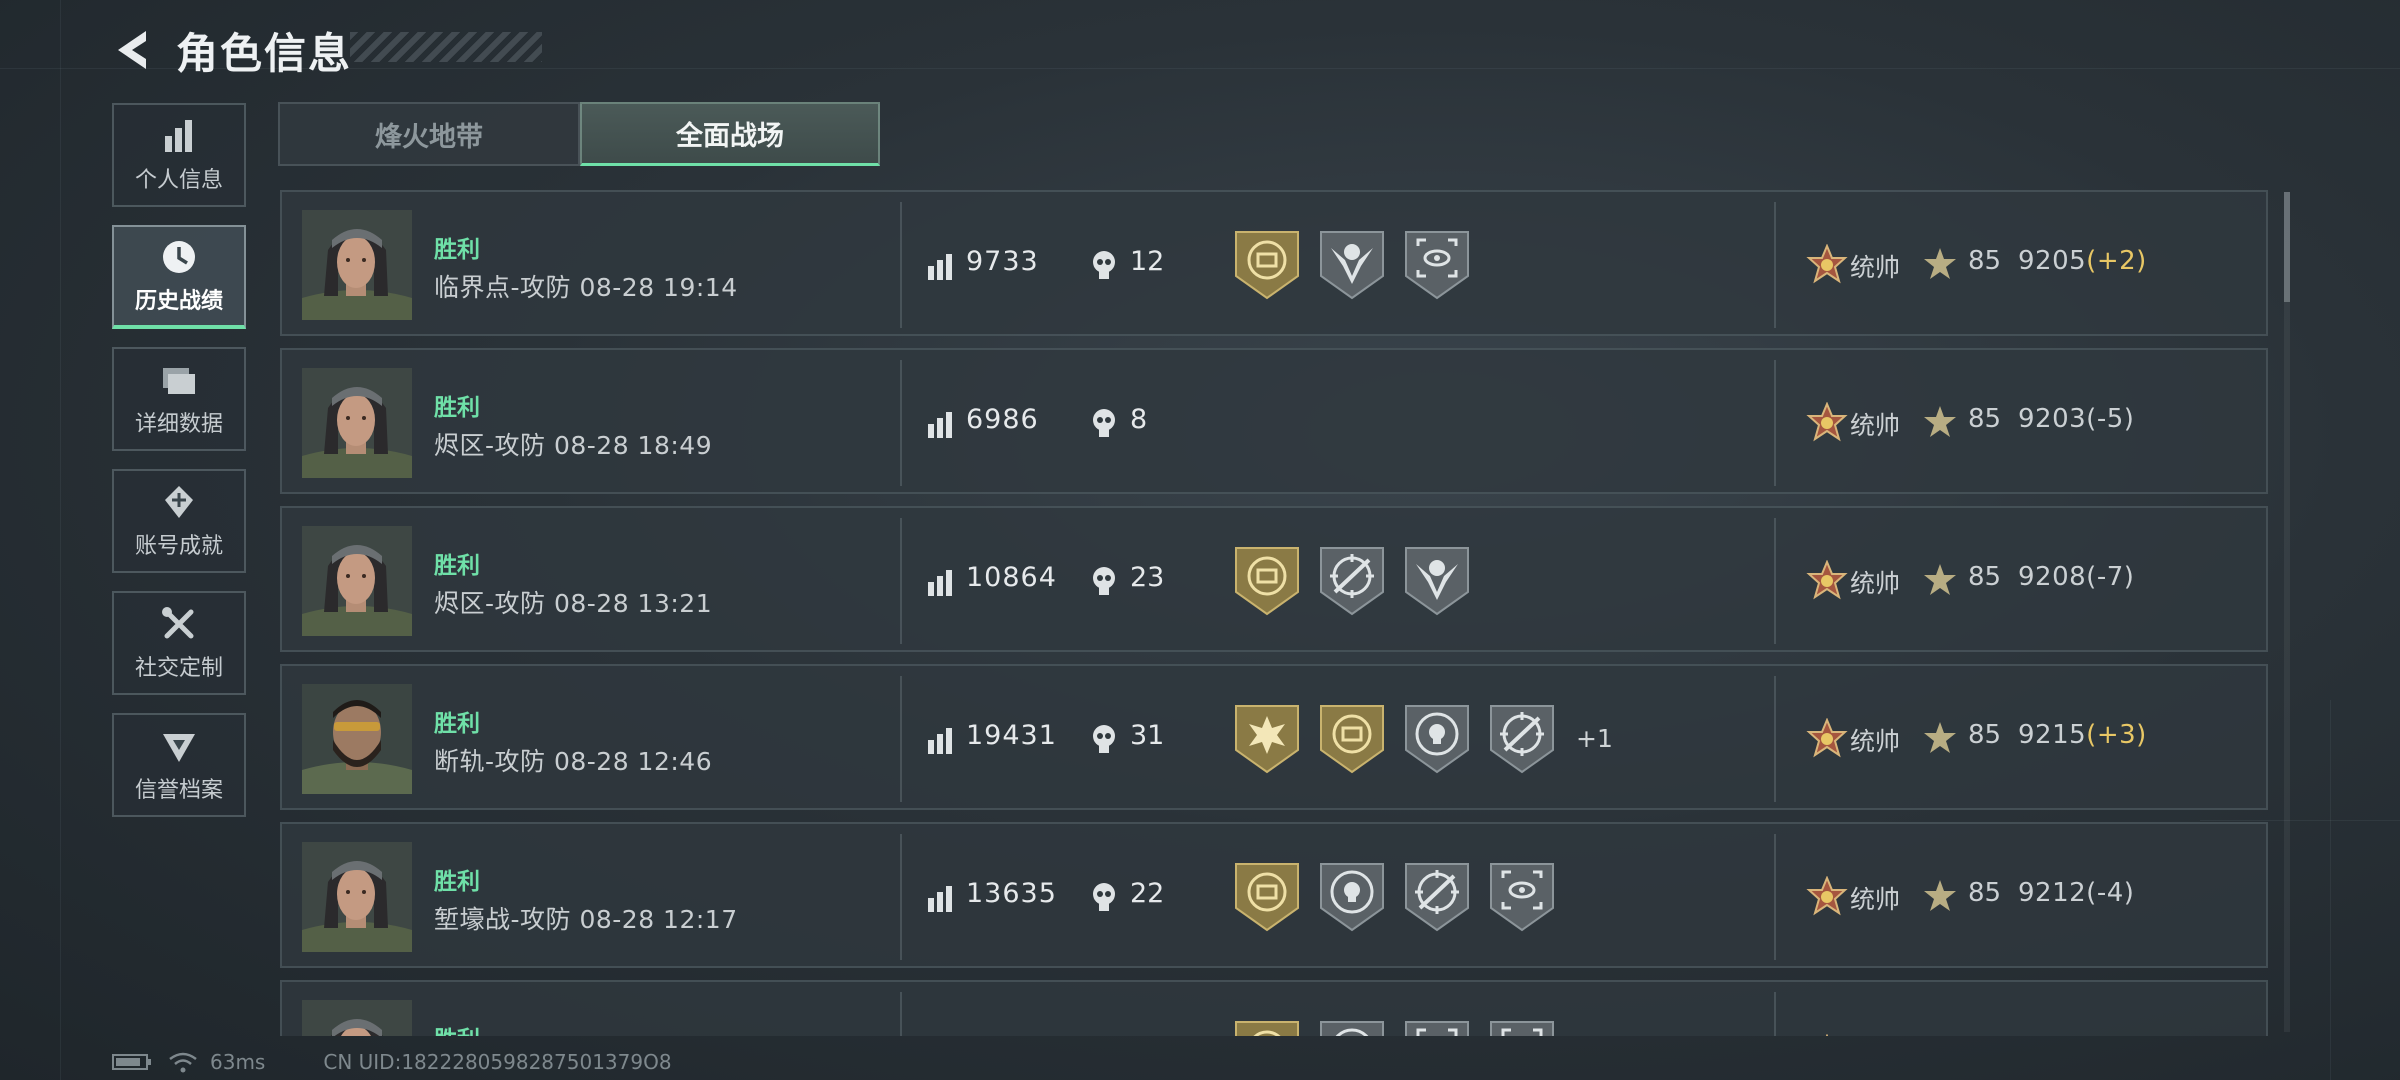 Image resolution: width=2400 pixels, height=1080 pixels. What do you see at coordinates (573, 445) in the screenshot?
I see `match-info: 烬区-攻防 08-28 18:49` at bounding box center [573, 445].